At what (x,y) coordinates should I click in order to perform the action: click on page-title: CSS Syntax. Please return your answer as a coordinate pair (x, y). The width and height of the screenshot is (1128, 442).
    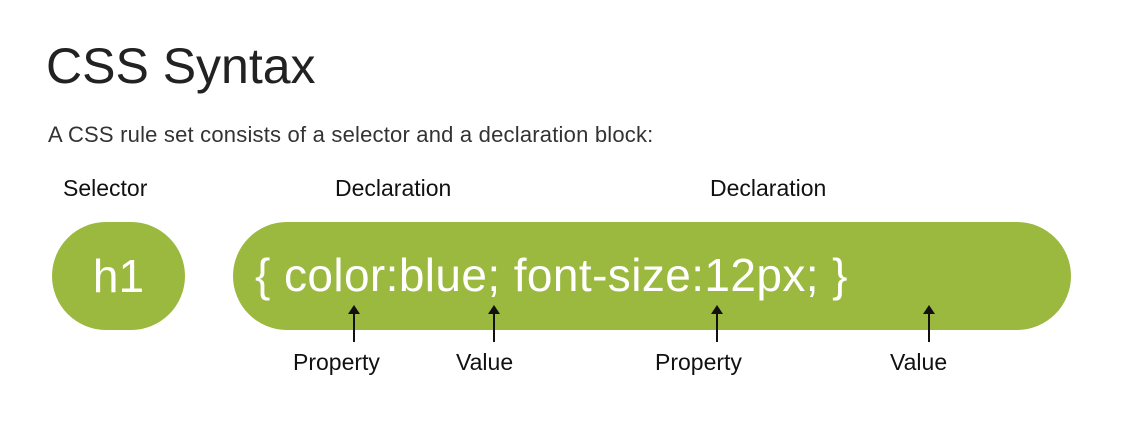
    Looking at the image, I should click on (181, 66).